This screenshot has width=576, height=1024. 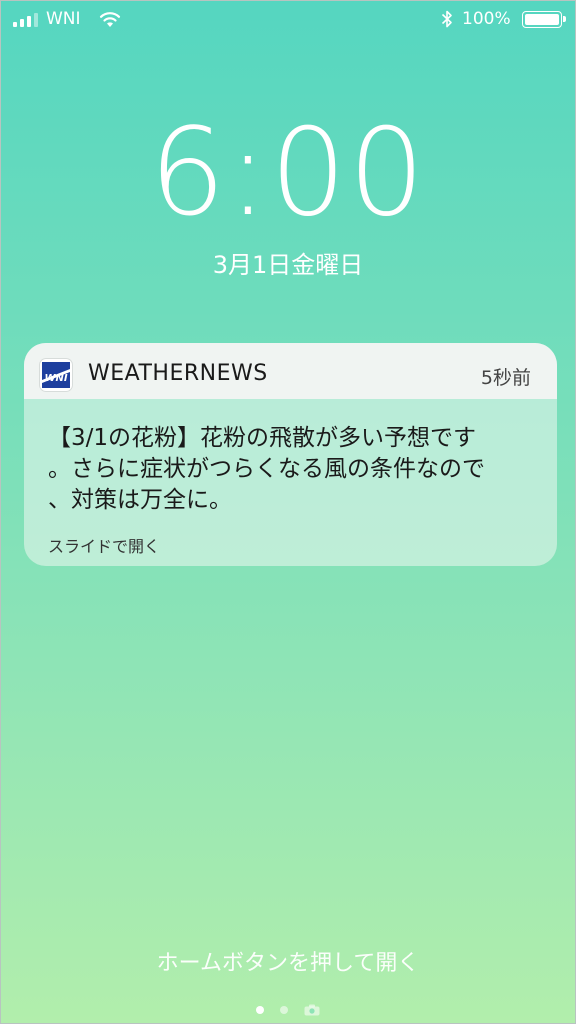 I want to click on page-indicator, so click(x=288, y=1010).